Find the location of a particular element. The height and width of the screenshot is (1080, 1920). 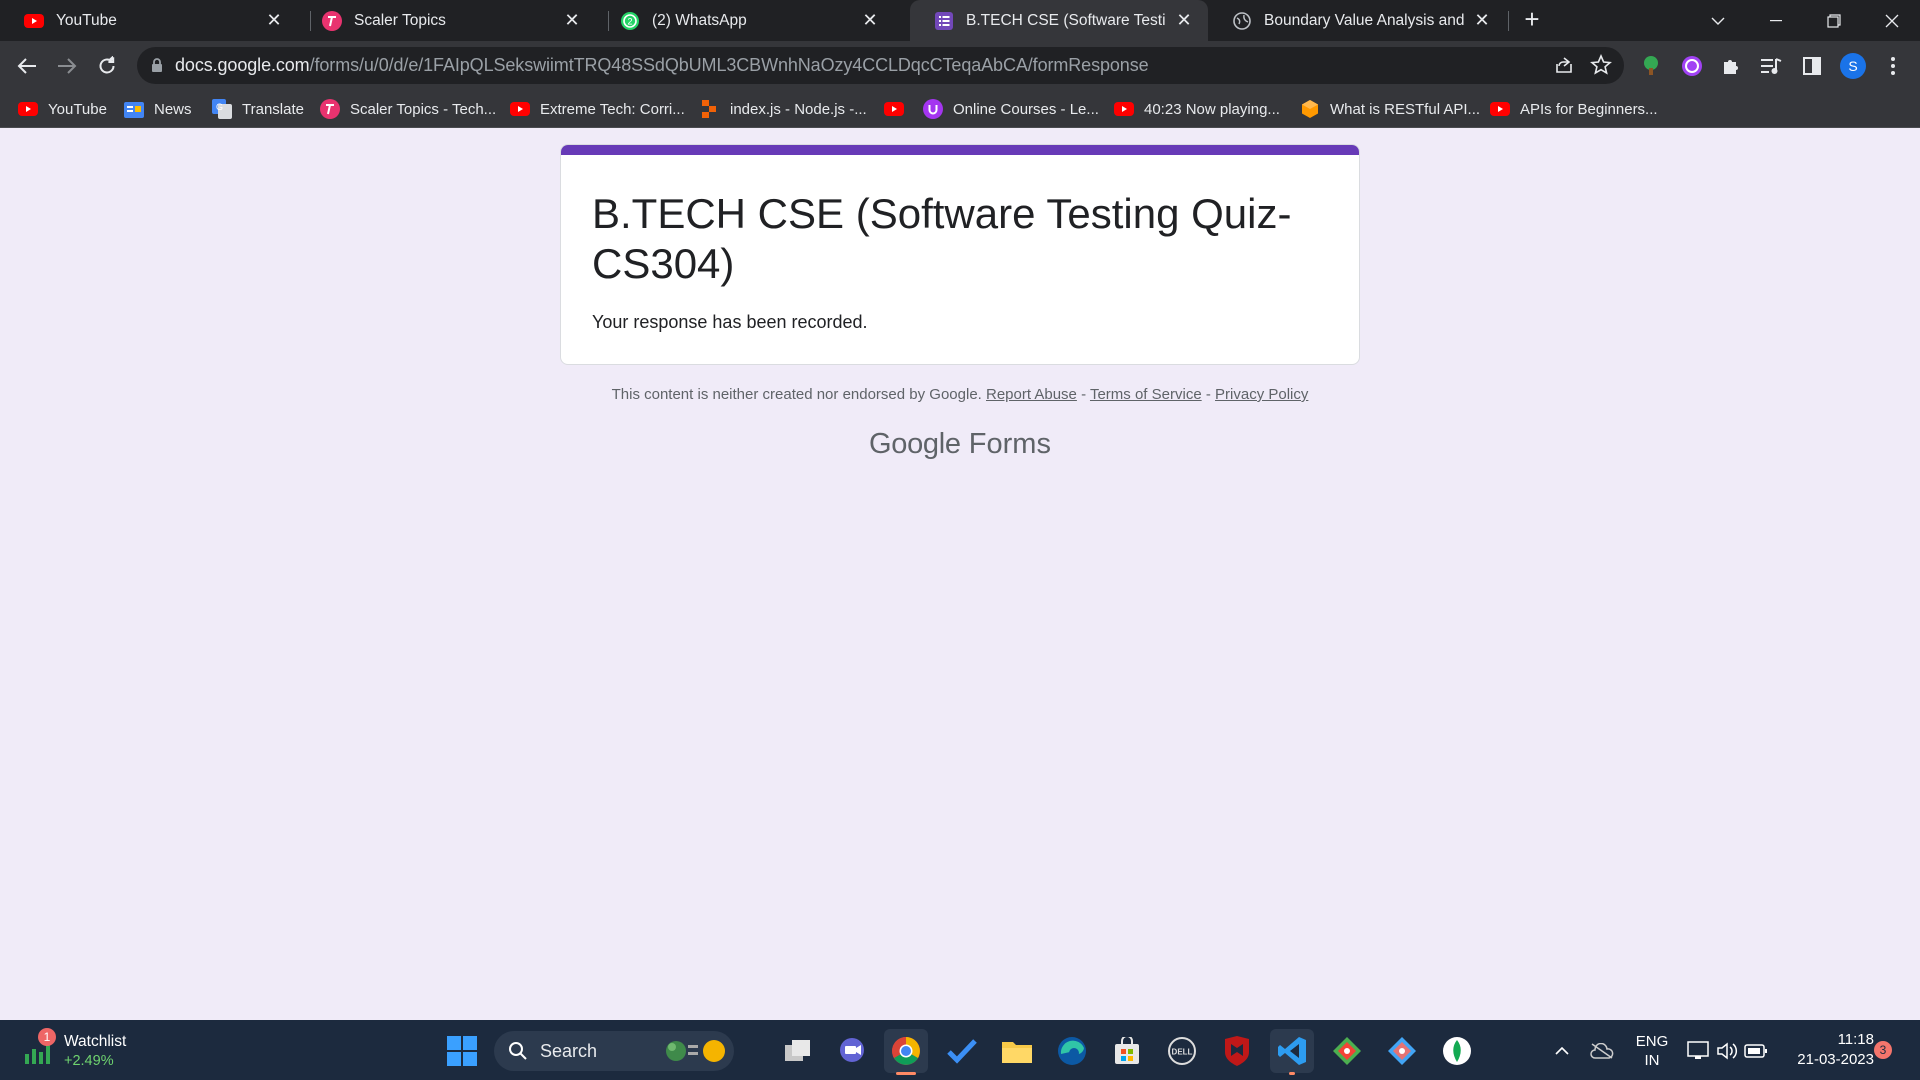

chat-icon is located at coordinates (852, 1050).